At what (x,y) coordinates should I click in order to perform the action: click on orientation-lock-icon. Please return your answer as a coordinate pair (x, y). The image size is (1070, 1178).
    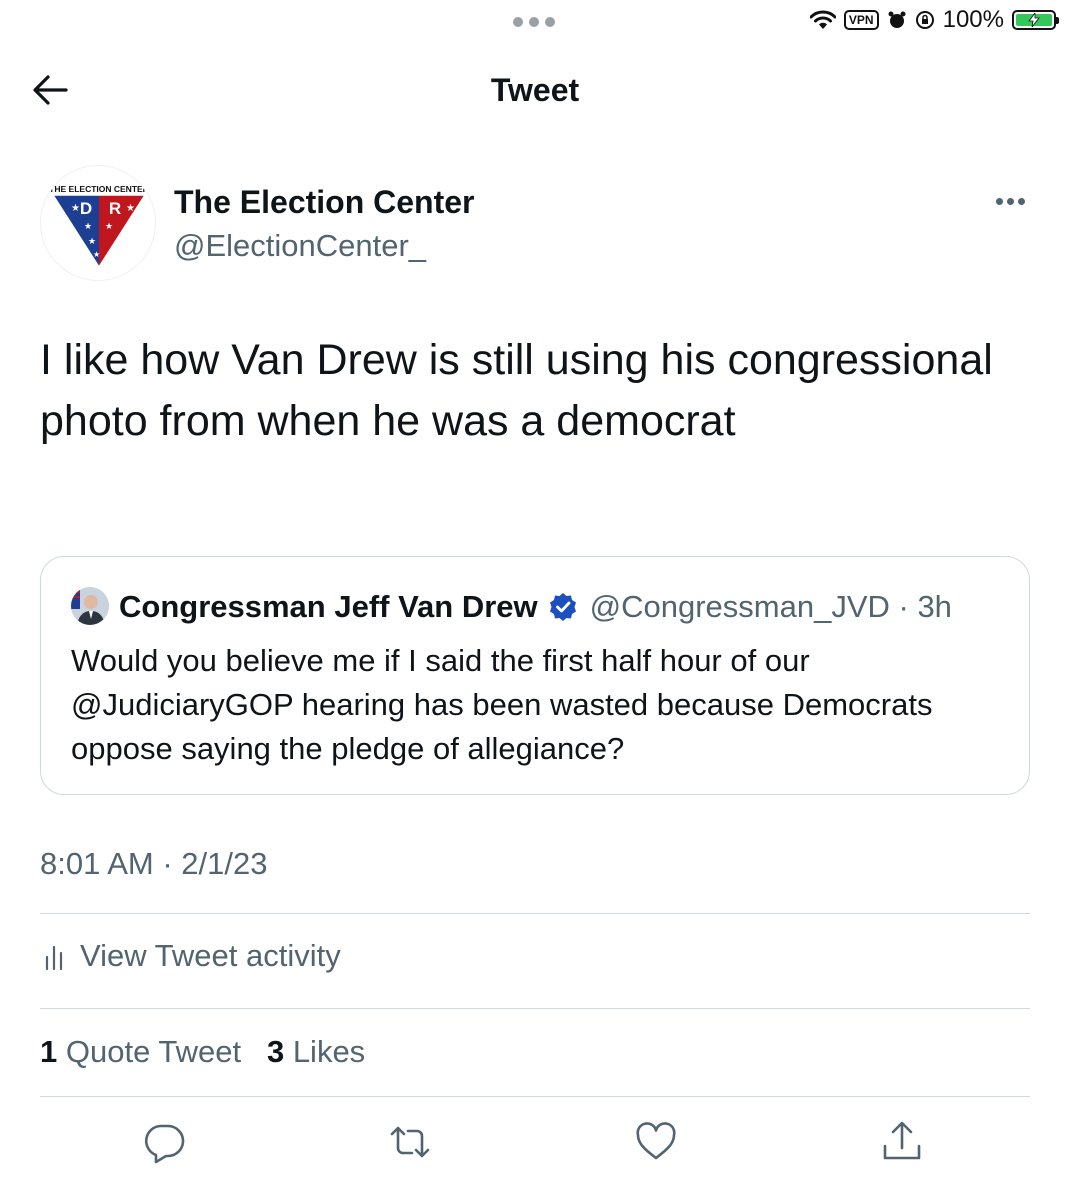
    Looking at the image, I should click on (924, 20).